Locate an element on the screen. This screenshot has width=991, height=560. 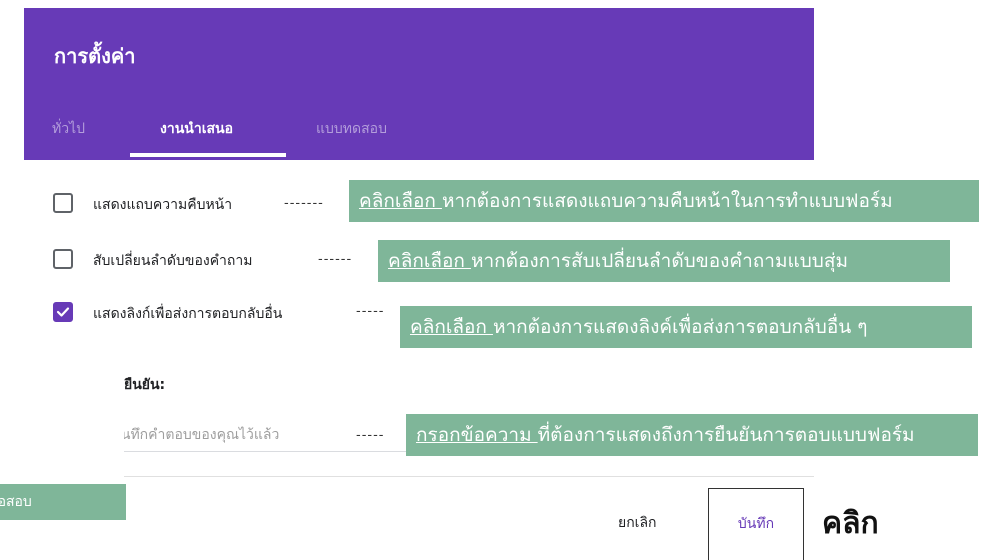
confirmation-value: บันทึกคำตอบของคุณไว้แล้ว is located at coordinates (202, 435).